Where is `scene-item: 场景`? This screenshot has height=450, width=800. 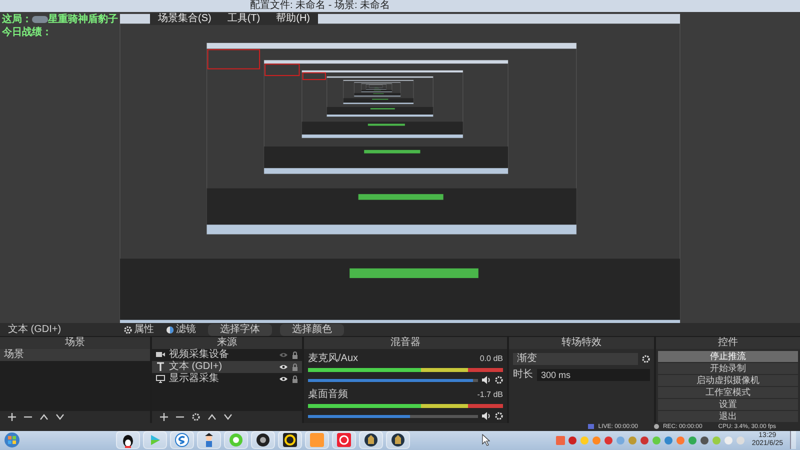 scene-item: 场景 is located at coordinates (75, 354).